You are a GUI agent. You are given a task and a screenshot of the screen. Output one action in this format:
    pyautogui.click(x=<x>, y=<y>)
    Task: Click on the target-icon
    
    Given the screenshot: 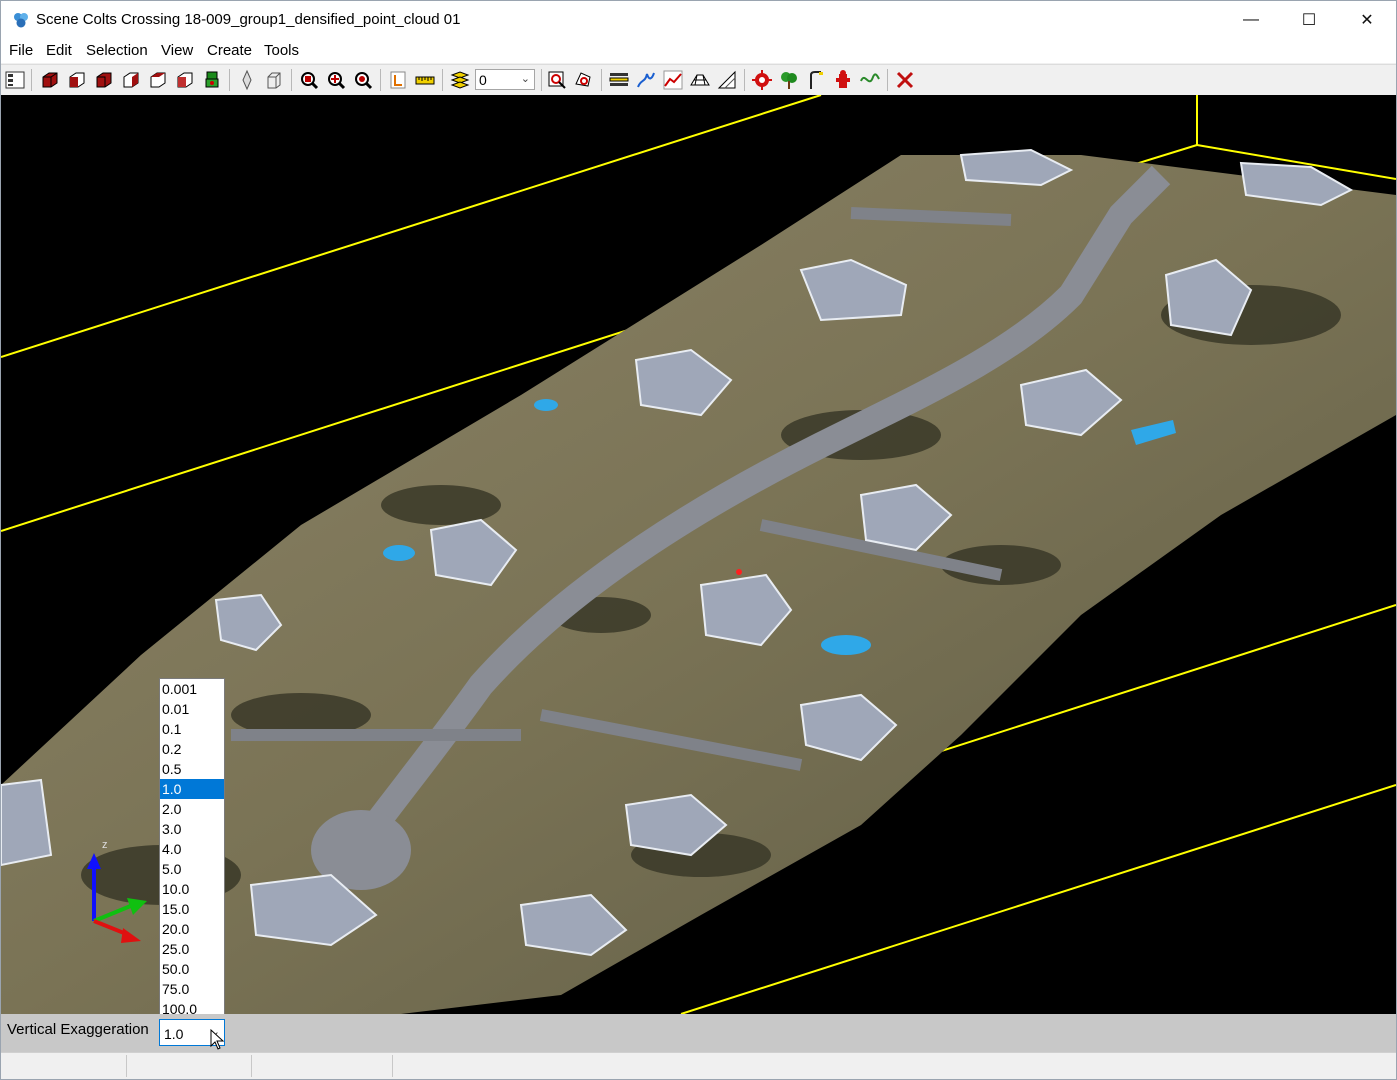 What is the action you would take?
    pyautogui.click(x=762, y=80)
    